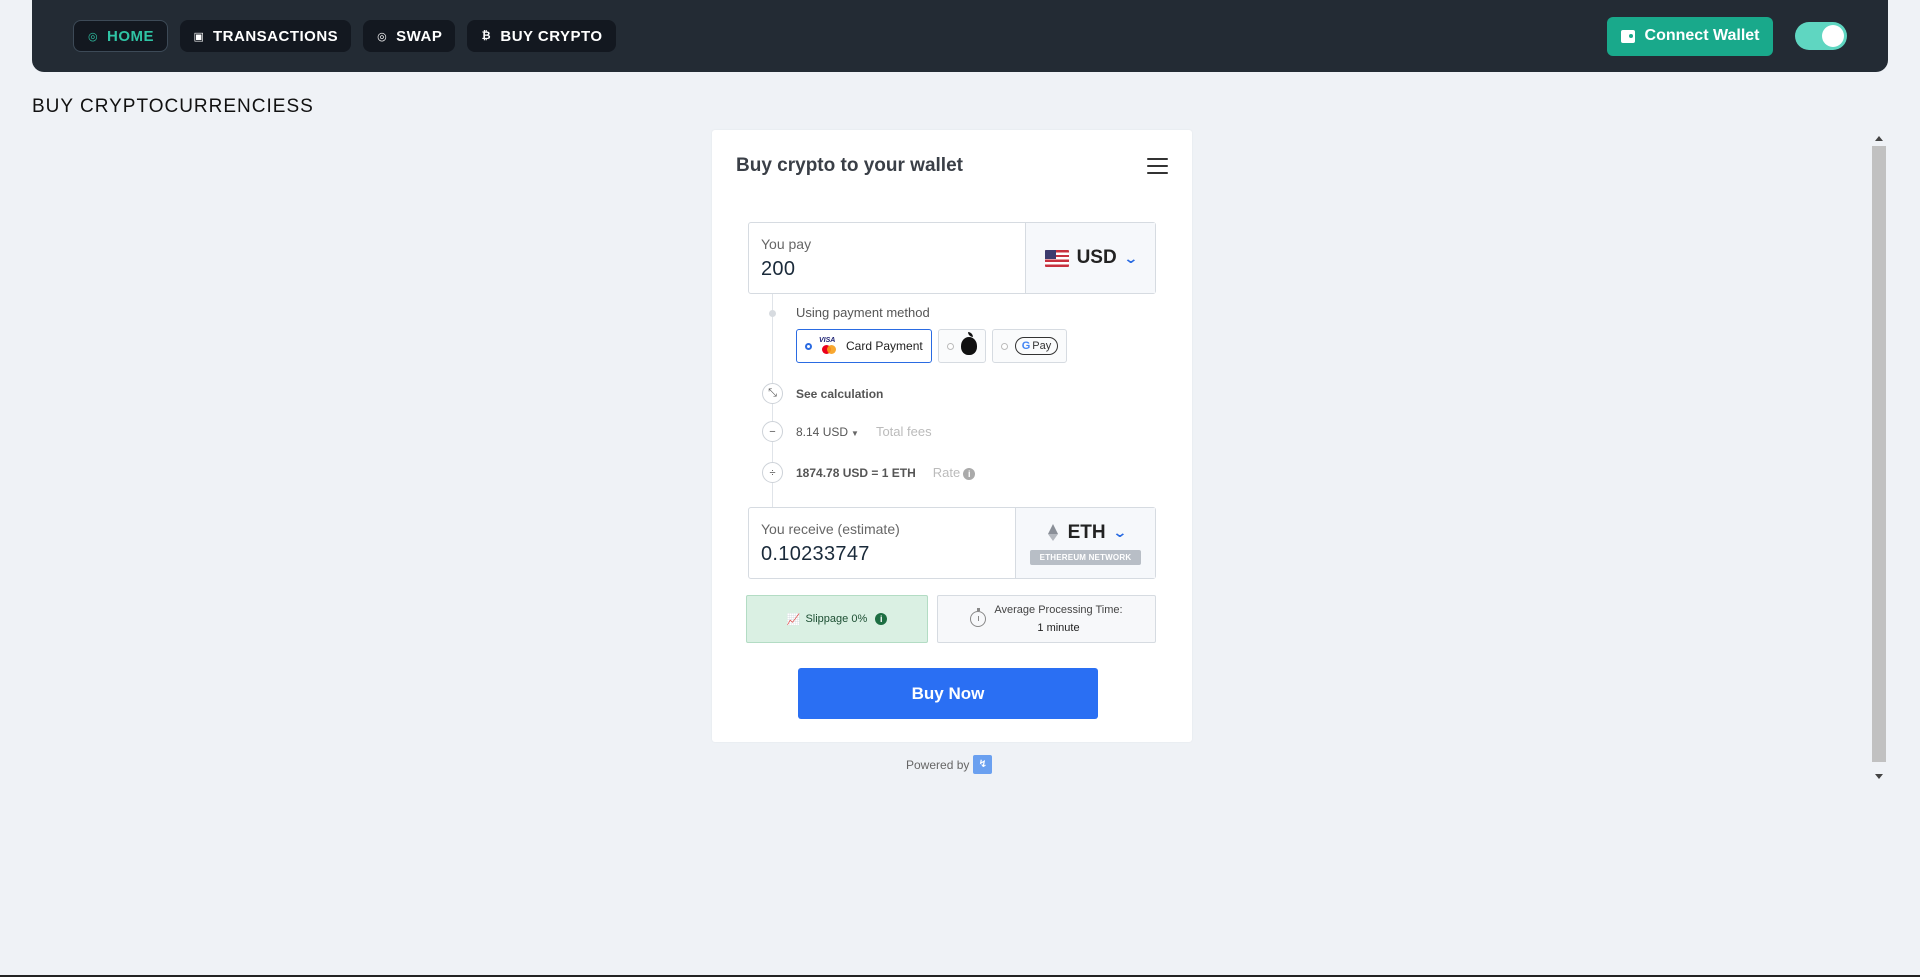 This screenshot has width=1920, height=977. I want to click on apple-icon, so click(968, 343).